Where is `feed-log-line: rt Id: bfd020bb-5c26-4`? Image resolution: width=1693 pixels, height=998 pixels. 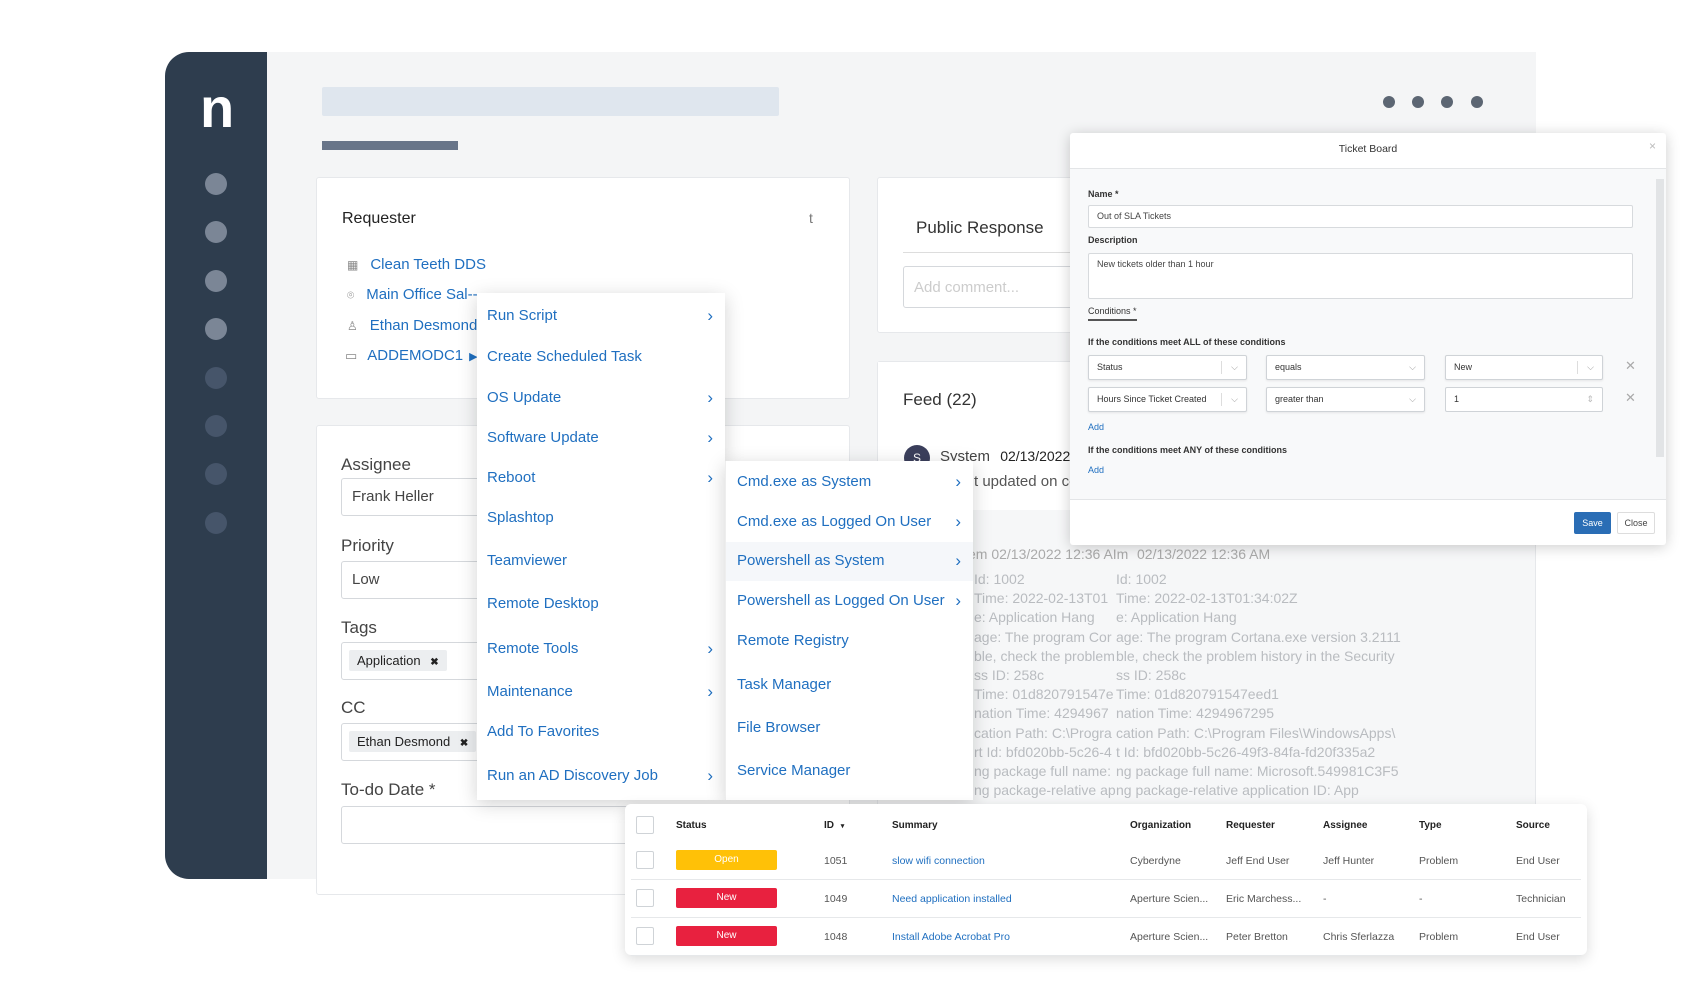
feed-log-line: rt Id: bfd020bb-5c26-4 is located at coordinates (1043, 751).